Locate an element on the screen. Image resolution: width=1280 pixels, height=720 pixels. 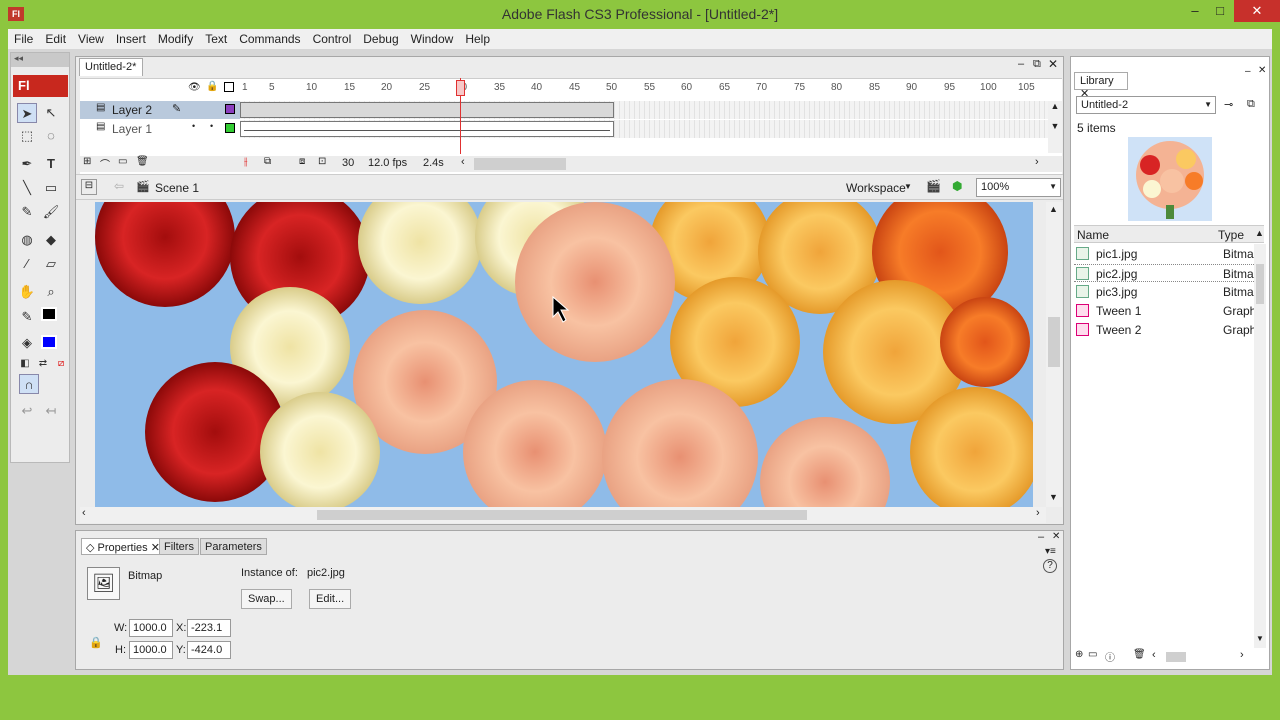
menu-insert: Insert is located at coordinates (131, 39).